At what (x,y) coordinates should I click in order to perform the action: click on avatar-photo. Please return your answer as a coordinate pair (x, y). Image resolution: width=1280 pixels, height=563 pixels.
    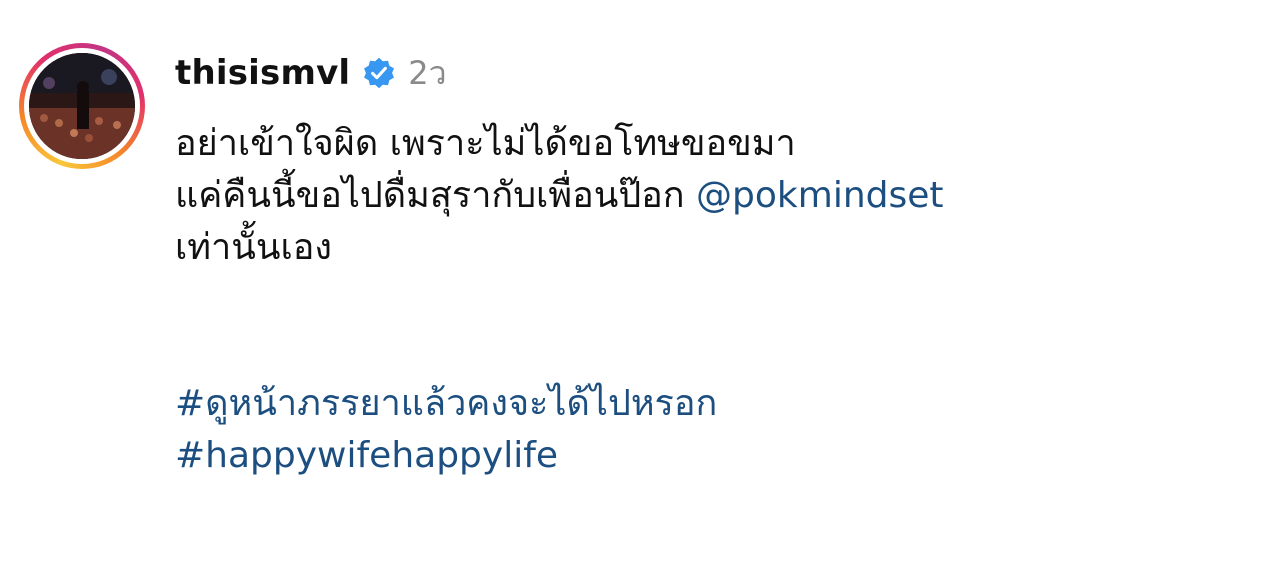
    Looking at the image, I should click on (82, 106).